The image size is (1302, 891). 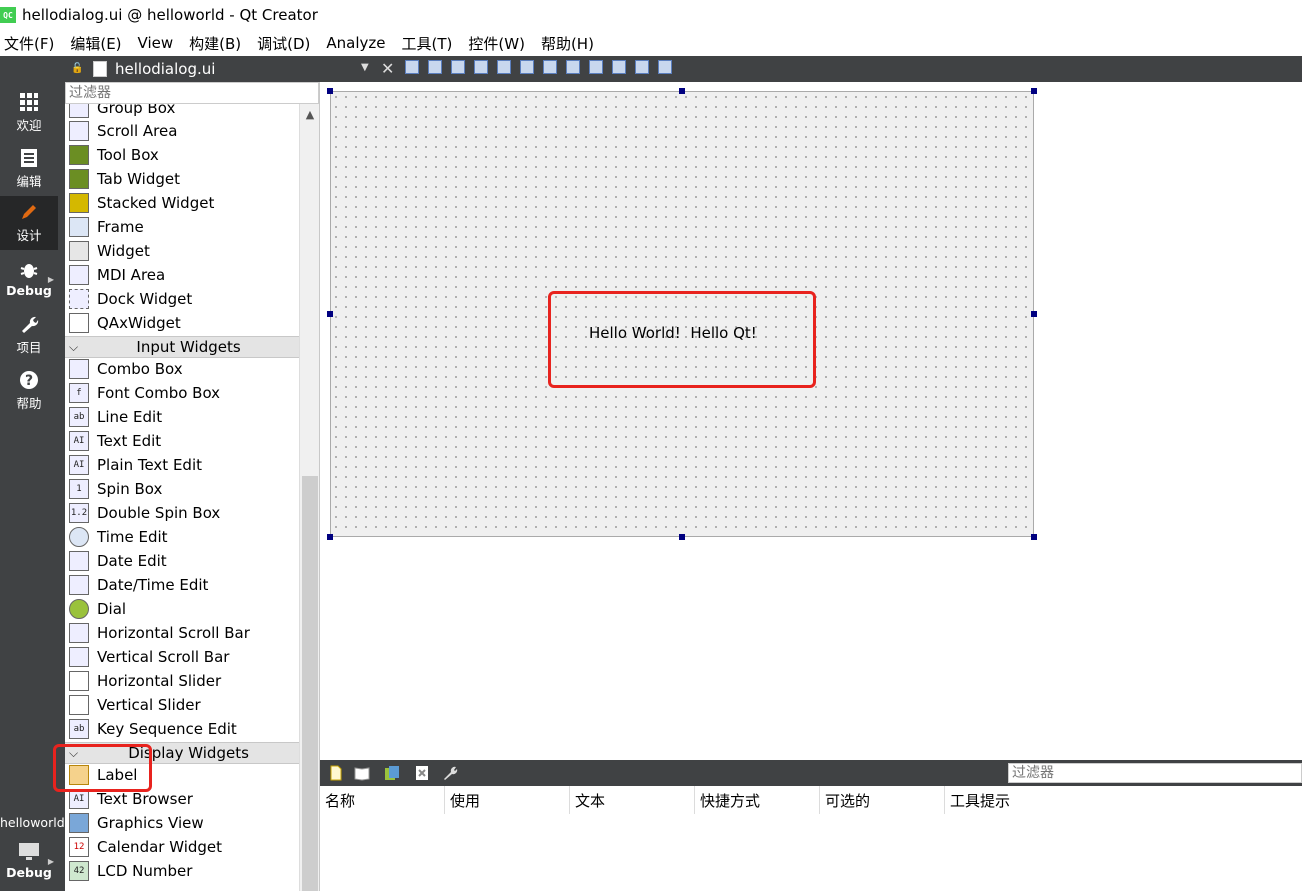 I want to click on menu-analyze: Analyze, so click(x=355, y=43).